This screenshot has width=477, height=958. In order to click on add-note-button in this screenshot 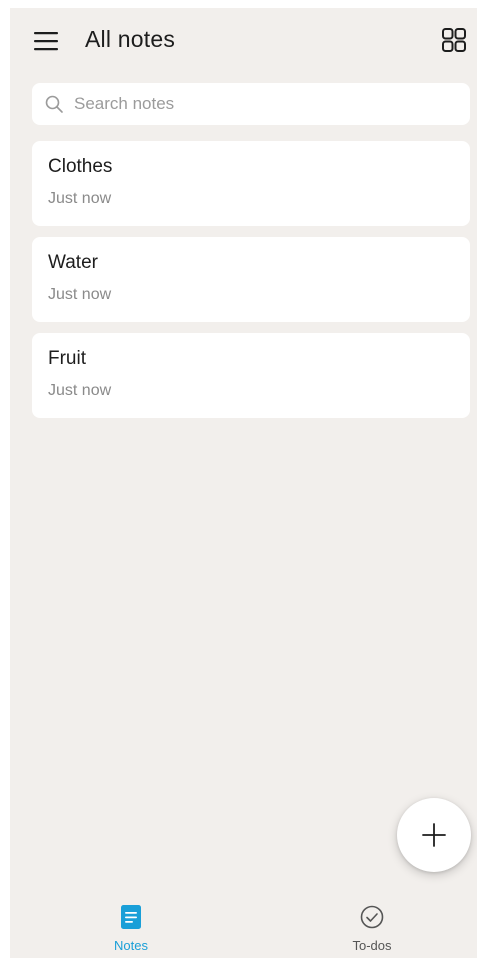, I will do `click(434, 835)`.